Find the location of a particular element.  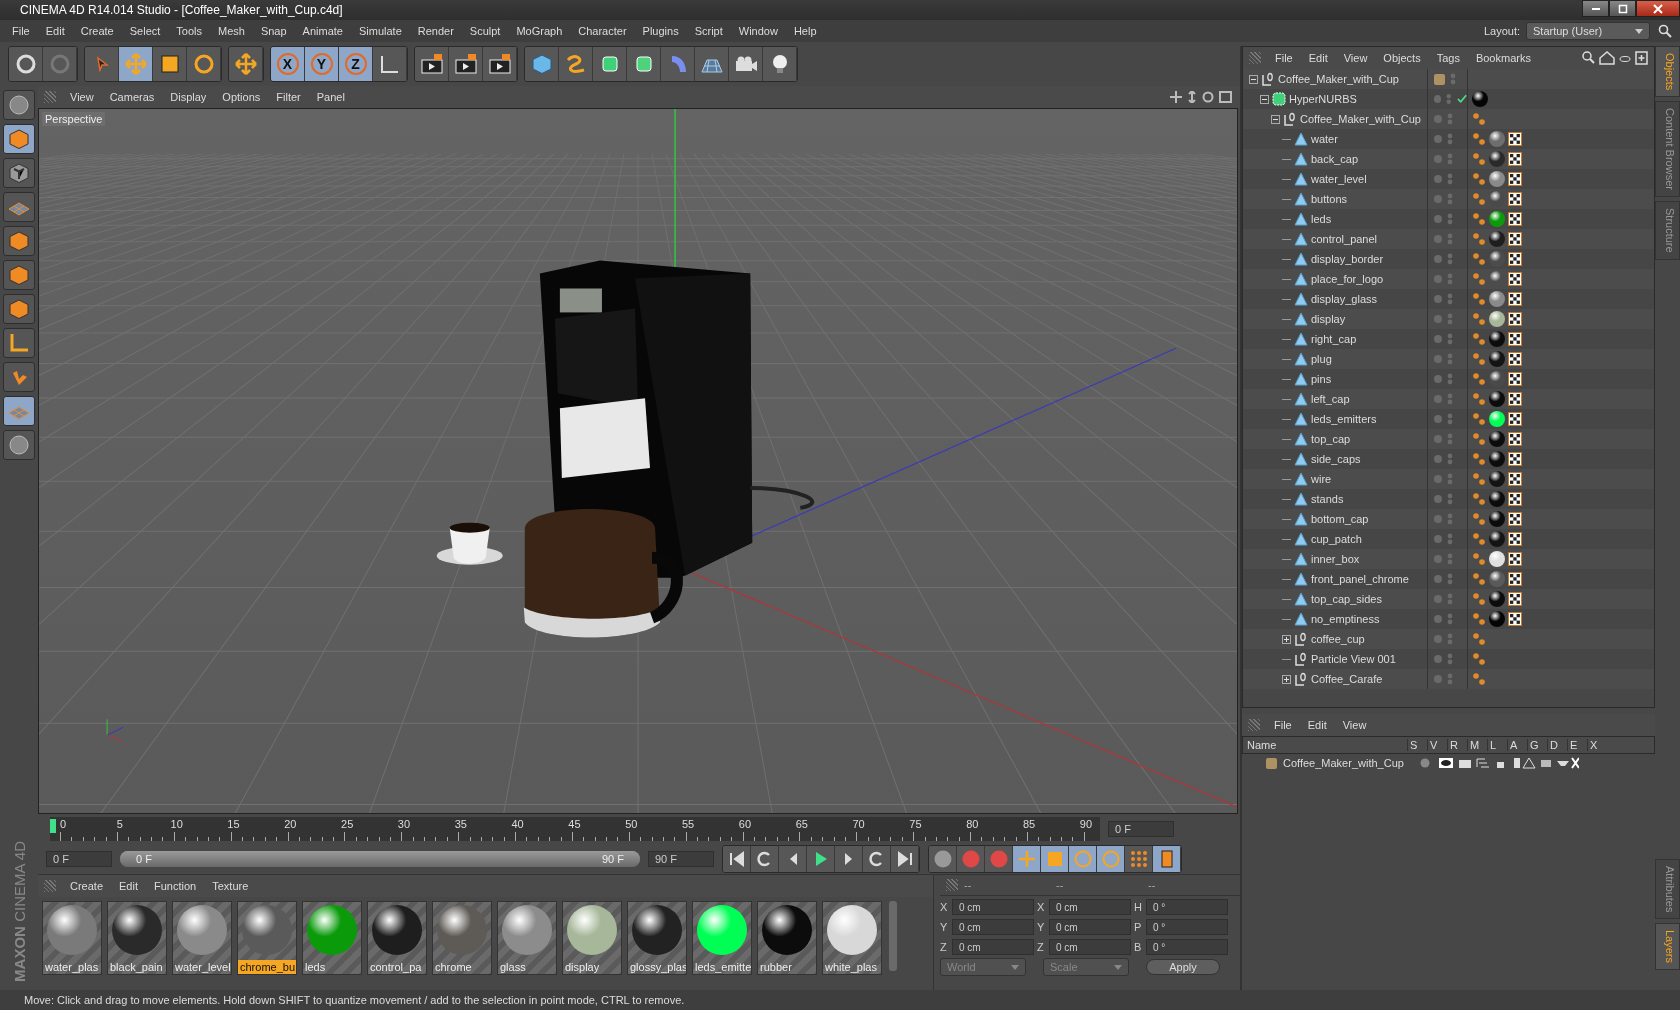

grid-mode-button is located at coordinates (19, 207).